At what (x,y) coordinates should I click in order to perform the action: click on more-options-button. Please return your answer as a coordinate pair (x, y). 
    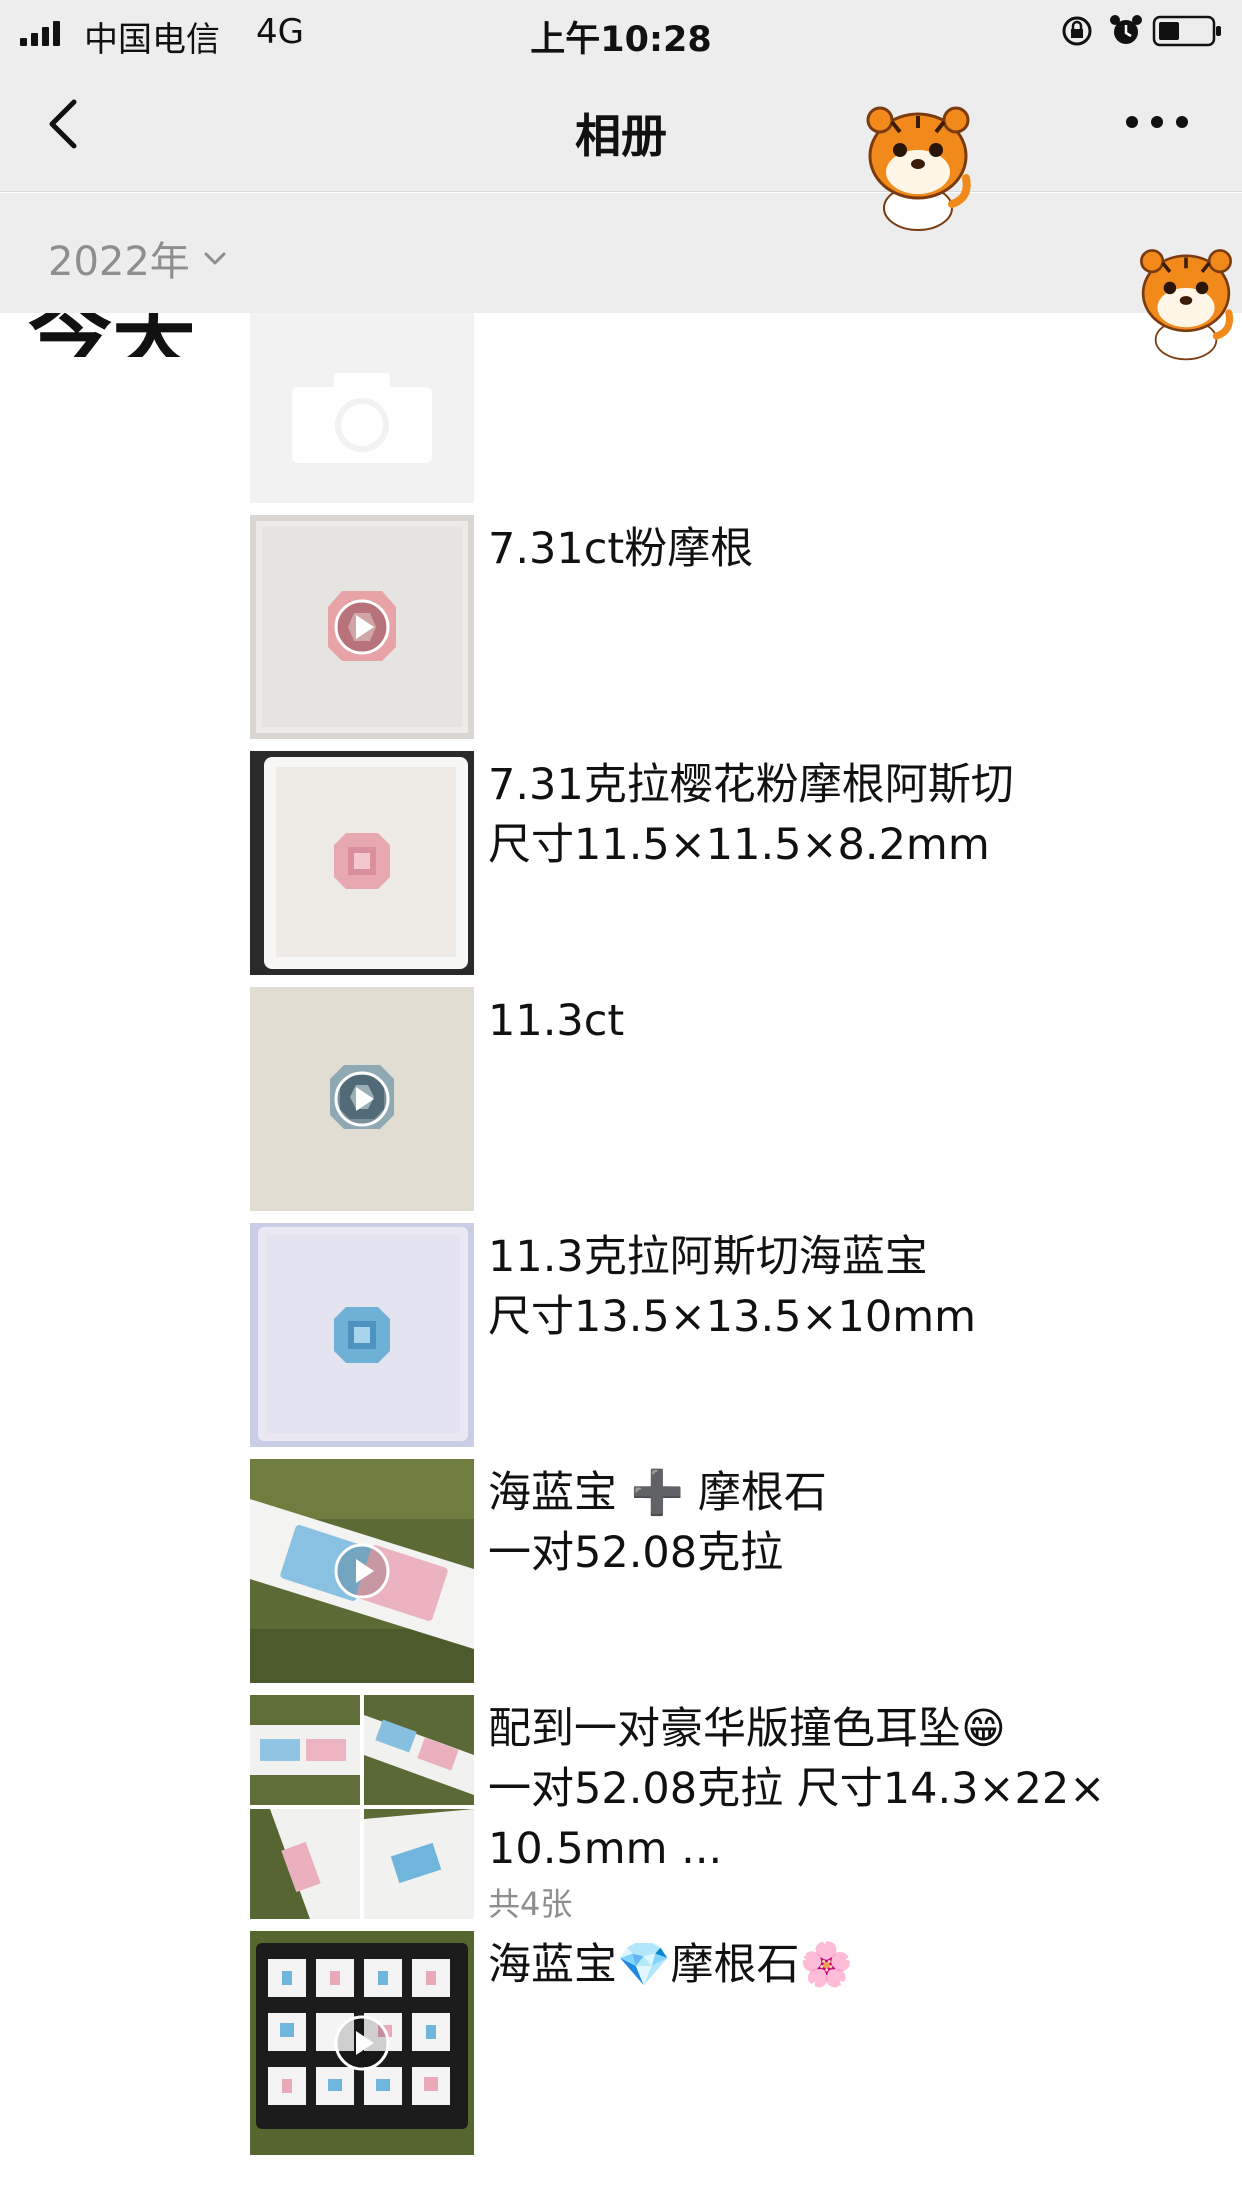
    Looking at the image, I should click on (1157, 122).